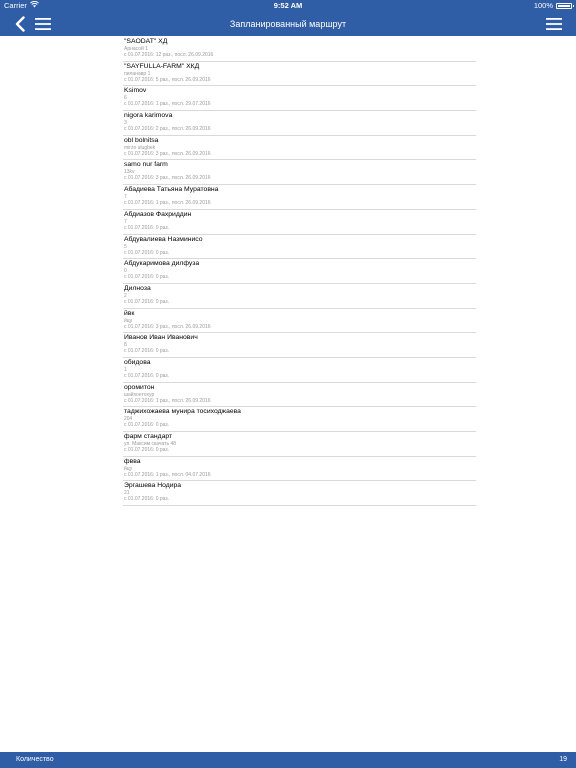 The height and width of the screenshot is (768, 576). I want to click on nav-bar: Запланированный маршрут, so click(288, 24).